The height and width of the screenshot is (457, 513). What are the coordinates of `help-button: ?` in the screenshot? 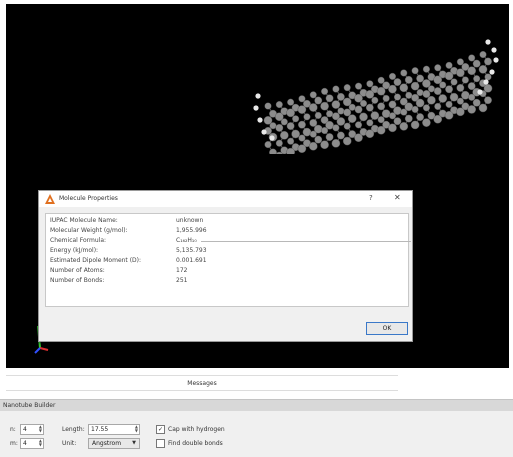 It's located at (371, 198).